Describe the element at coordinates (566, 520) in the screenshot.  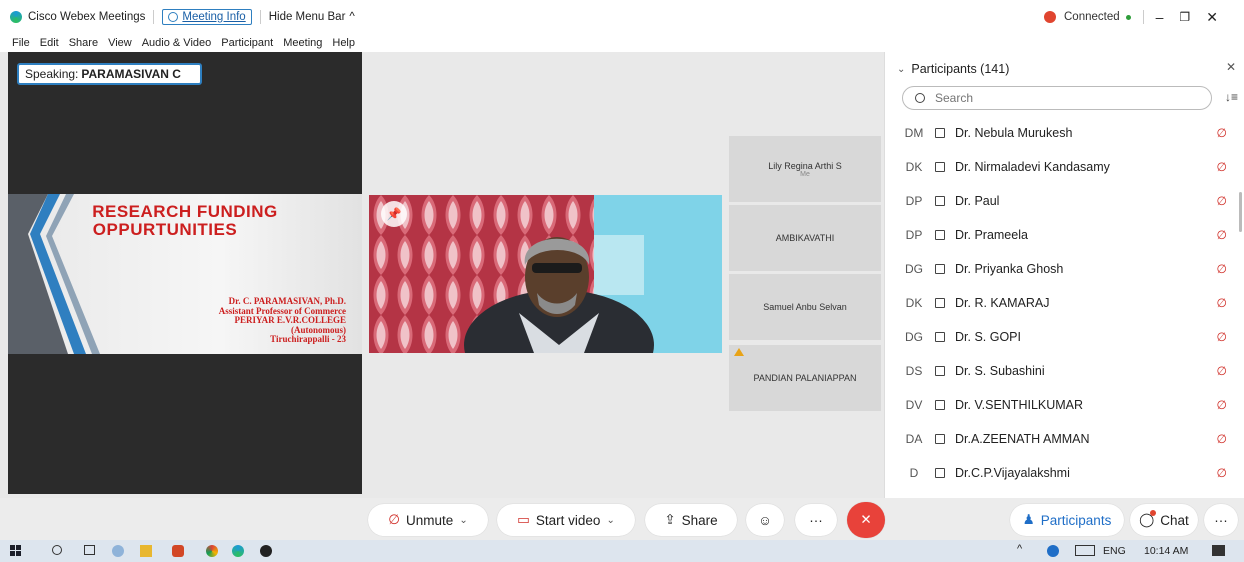
I see `start-video-button: ▭ Start video ⌄` at that location.